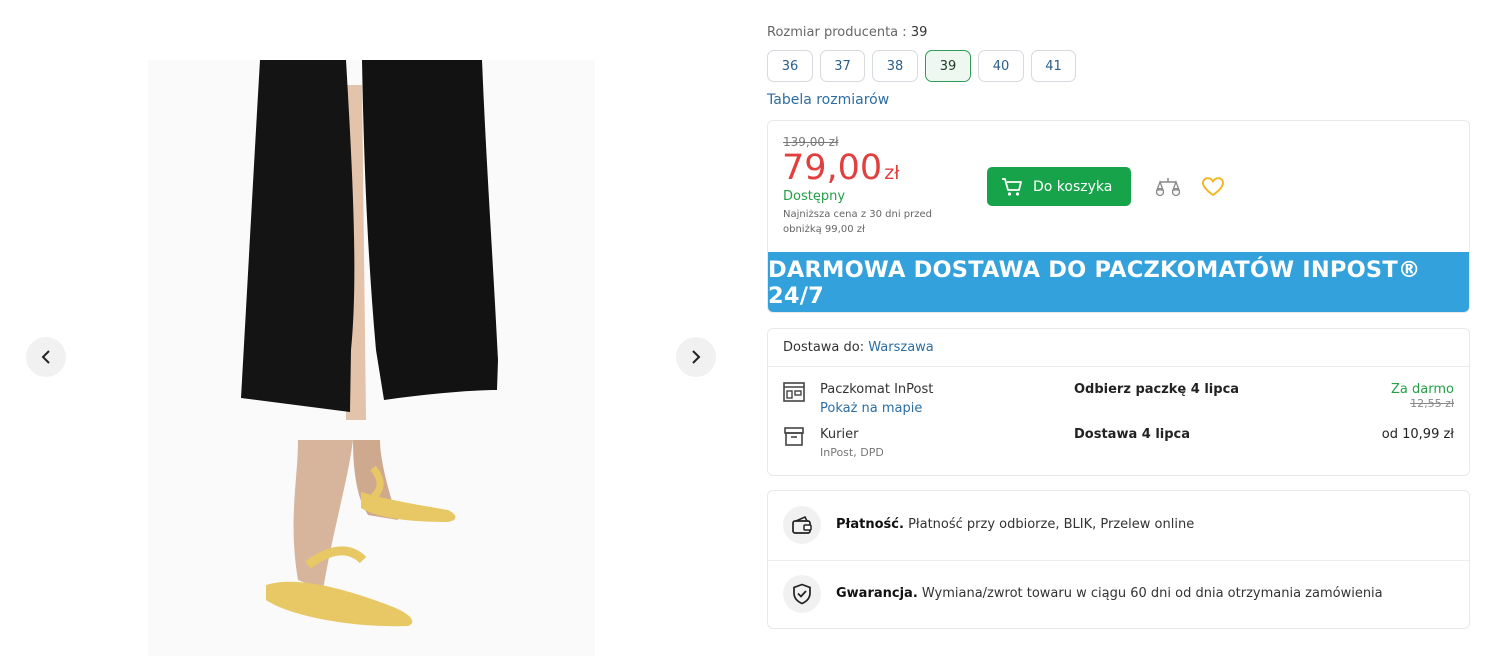 This screenshot has height=656, width=1500. I want to click on price-value: 79,00, so click(832, 168).